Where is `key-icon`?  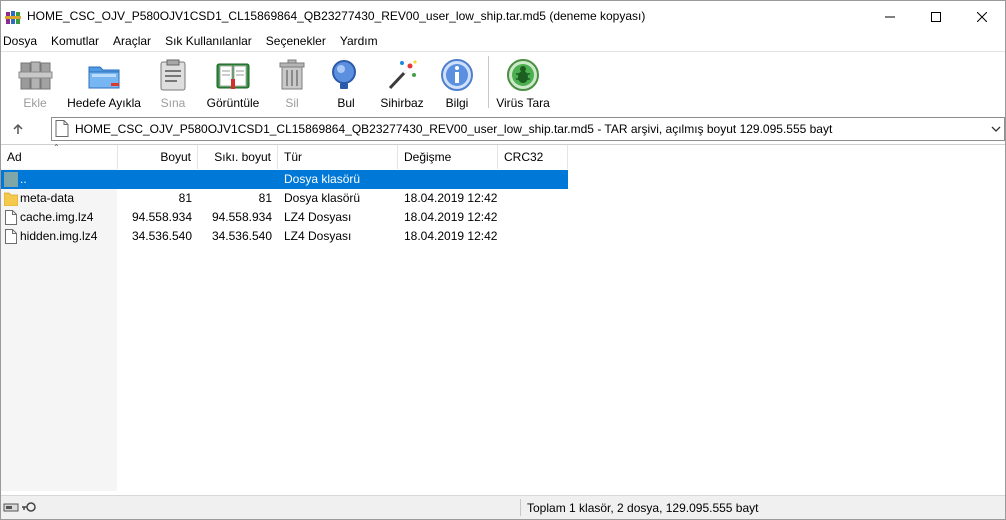
key-icon is located at coordinates (29, 507).